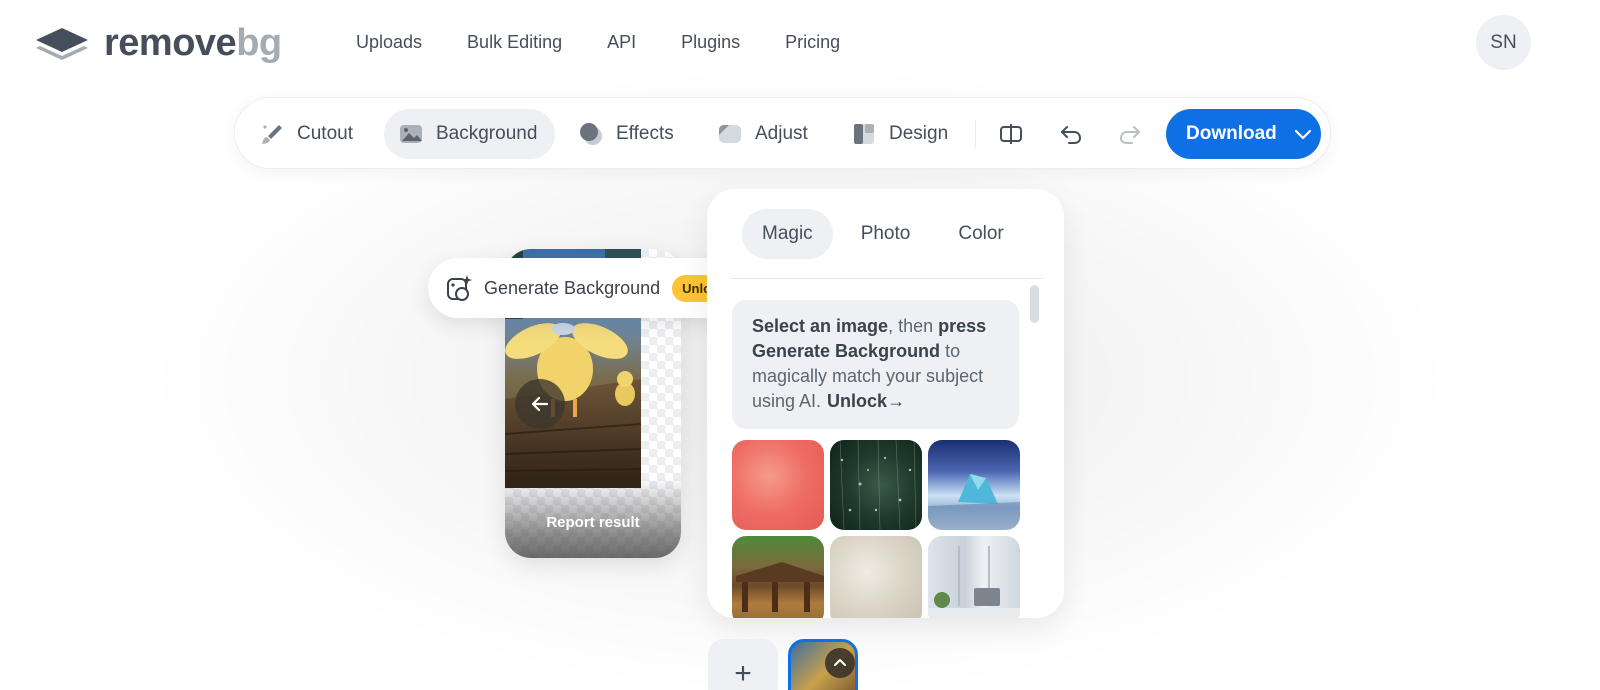 The image size is (1600, 690). Describe the element at coordinates (778, 577) in the screenshot. I see `background-thumb-cabin` at that location.